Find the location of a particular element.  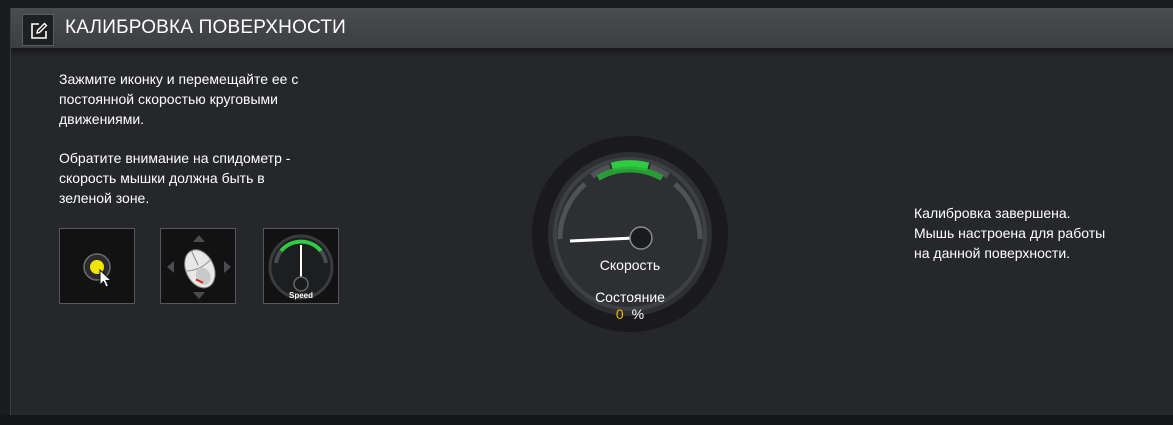

speed-gauge: Скорость Состояние 0% is located at coordinates (630, 234).